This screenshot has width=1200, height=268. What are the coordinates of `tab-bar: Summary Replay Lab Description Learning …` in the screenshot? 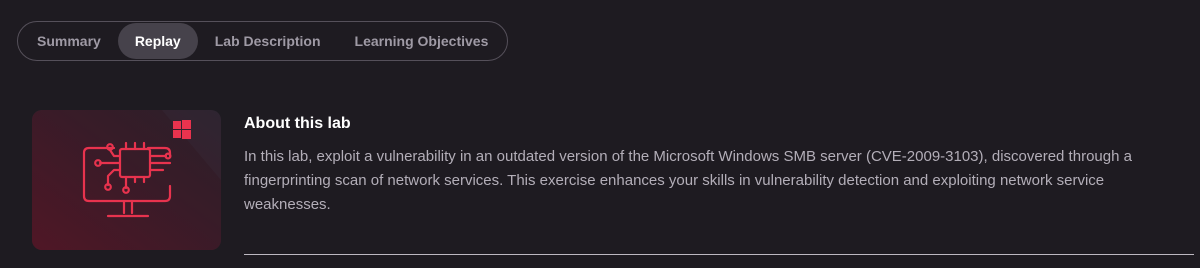 It's located at (263, 41).